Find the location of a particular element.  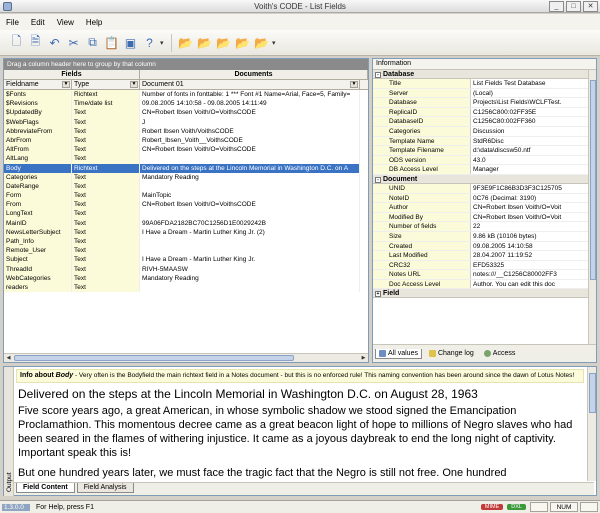

output-side-tab: Output is located at coordinates (9, 431).